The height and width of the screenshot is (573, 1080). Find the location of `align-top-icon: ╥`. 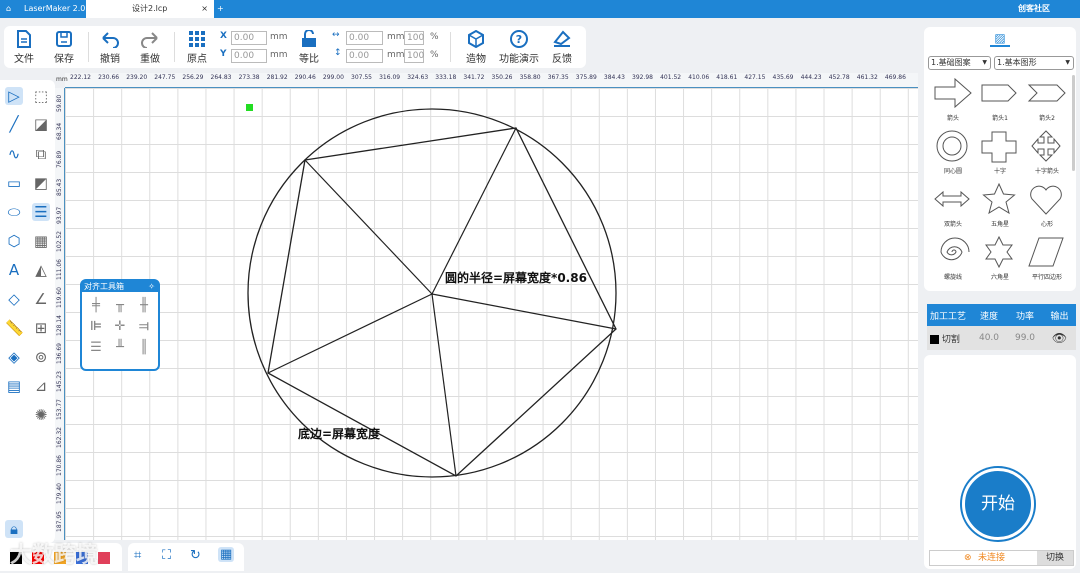

align-top-icon: ╥ is located at coordinates (120, 305).